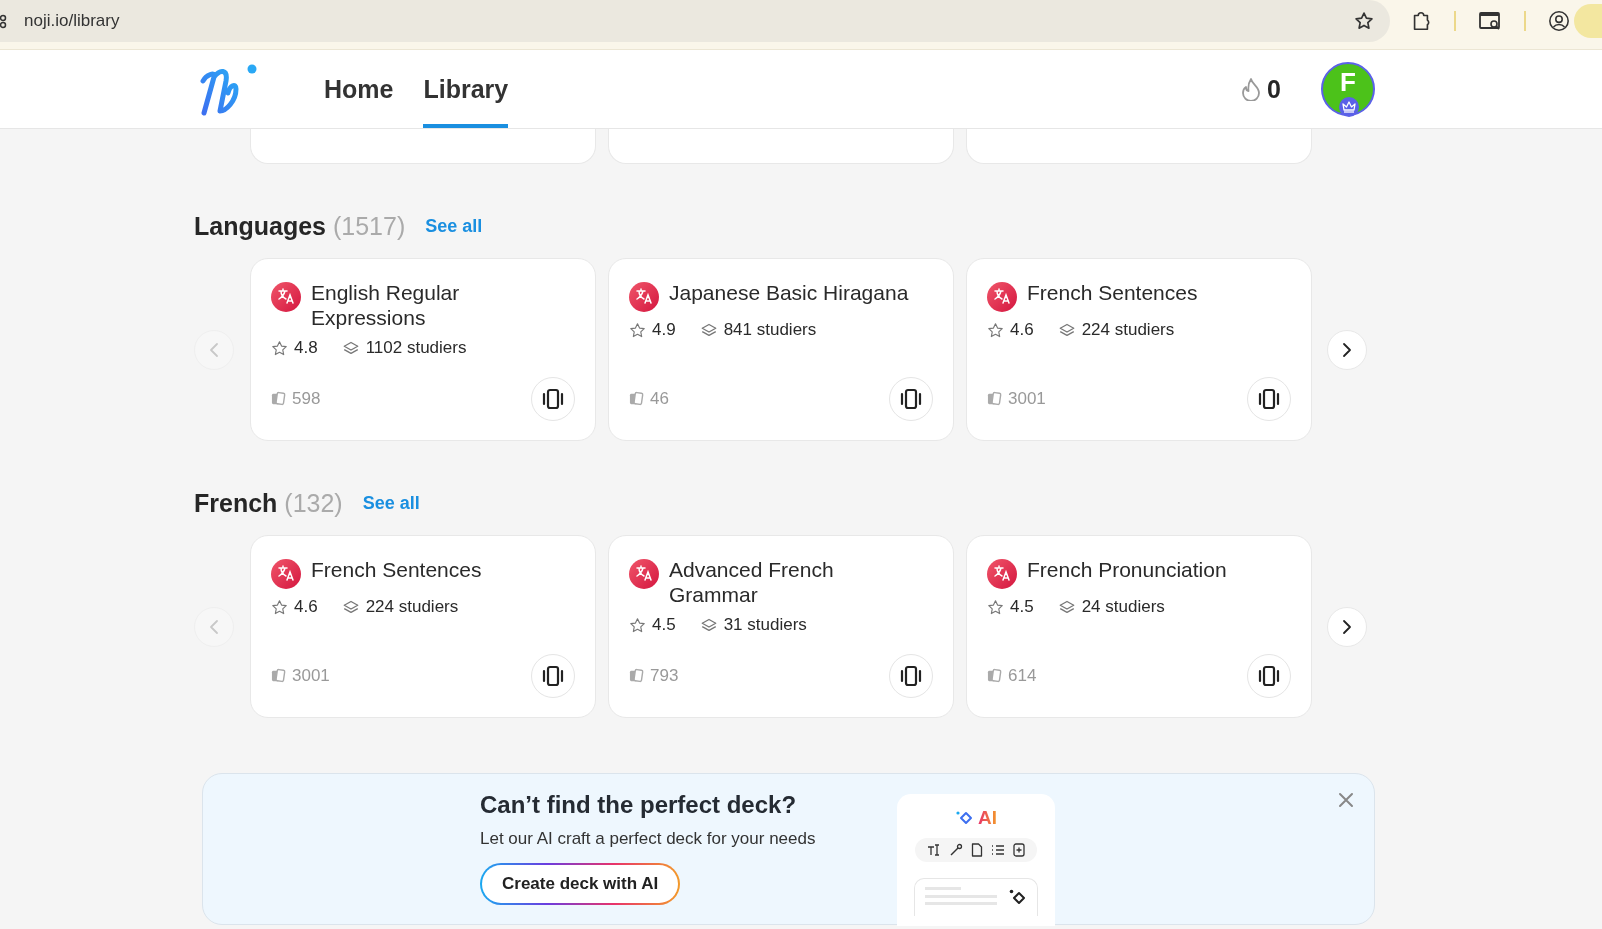 The height and width of the screenshot is (929, 1602). Describe the element at coordinates (964, 818) in the screenshot. I see `sparkle-icon` at that location.